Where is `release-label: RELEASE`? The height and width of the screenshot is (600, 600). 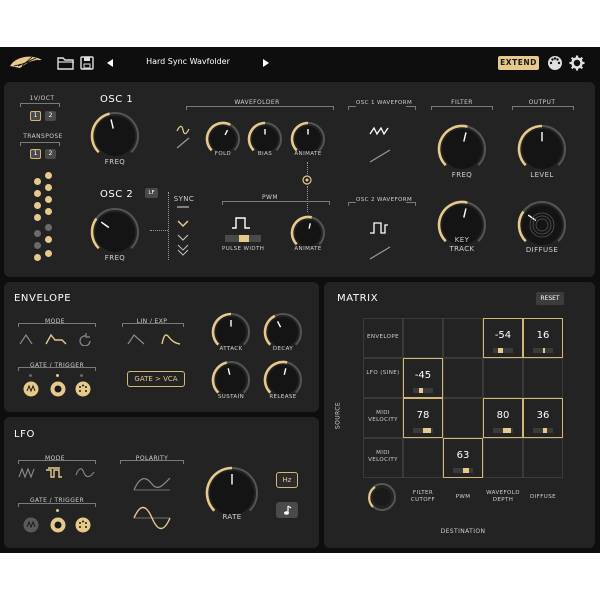
release-label: RELEASE is located at coordinates (283, 397).